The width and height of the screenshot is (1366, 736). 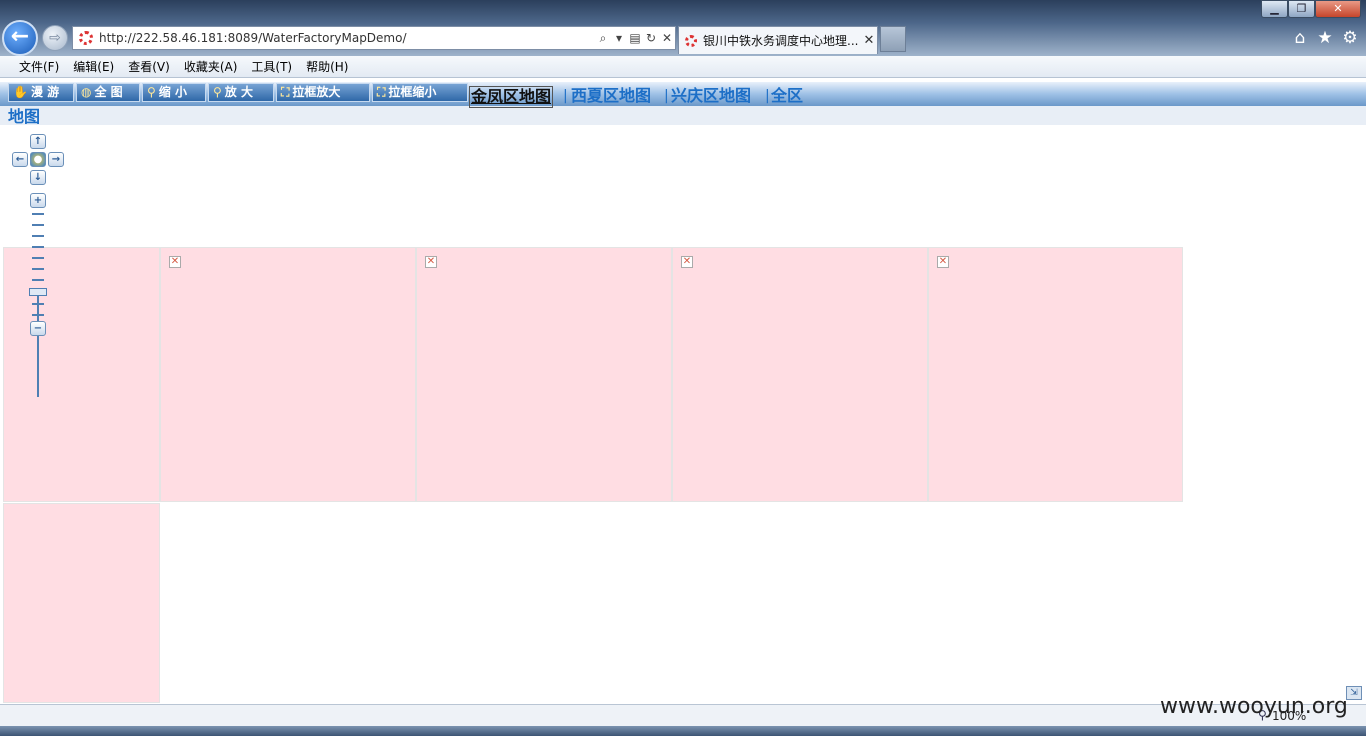 I want to click on menu-tools: 工具(T), so click(x=271, y=67).